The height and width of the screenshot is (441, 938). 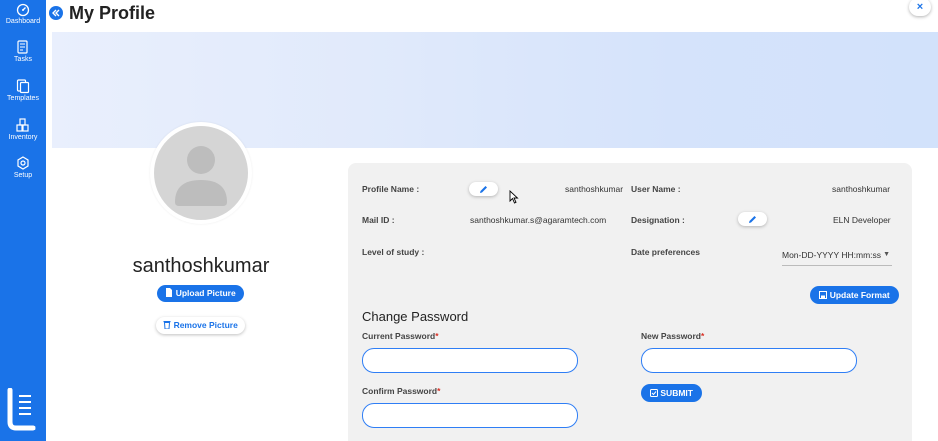 I want to click on edit-profile-name-button, so click(x=483, y=189).